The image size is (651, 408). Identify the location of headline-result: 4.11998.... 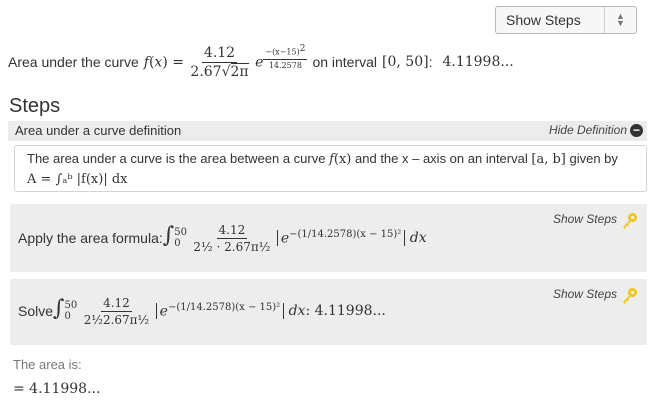
(478, 62).